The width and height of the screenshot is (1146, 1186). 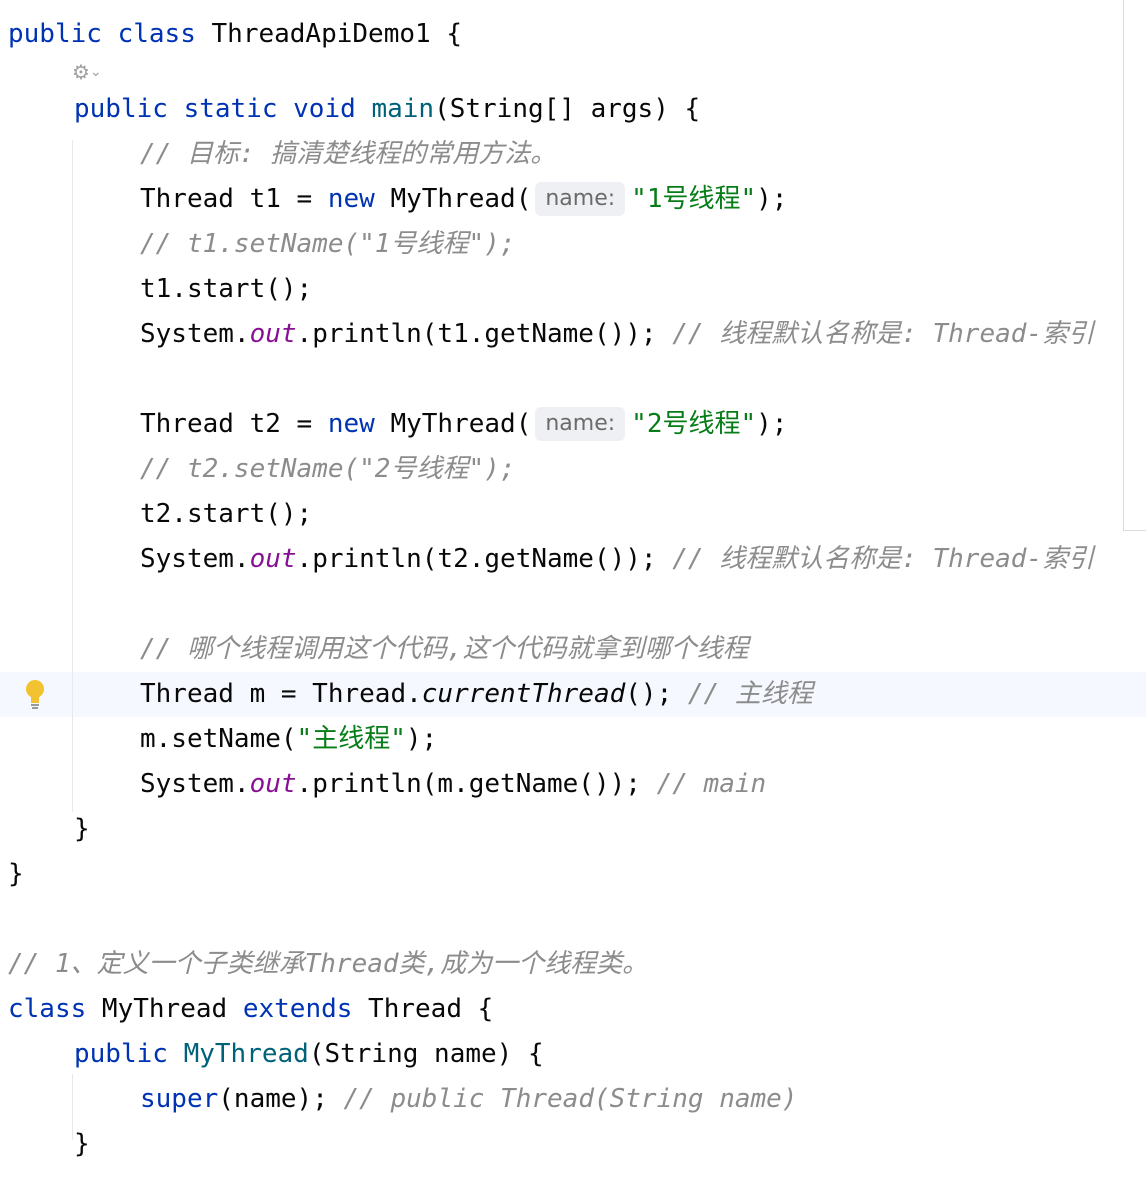 I want to click on code-text: t1.start();, so click(x=226, y=289).